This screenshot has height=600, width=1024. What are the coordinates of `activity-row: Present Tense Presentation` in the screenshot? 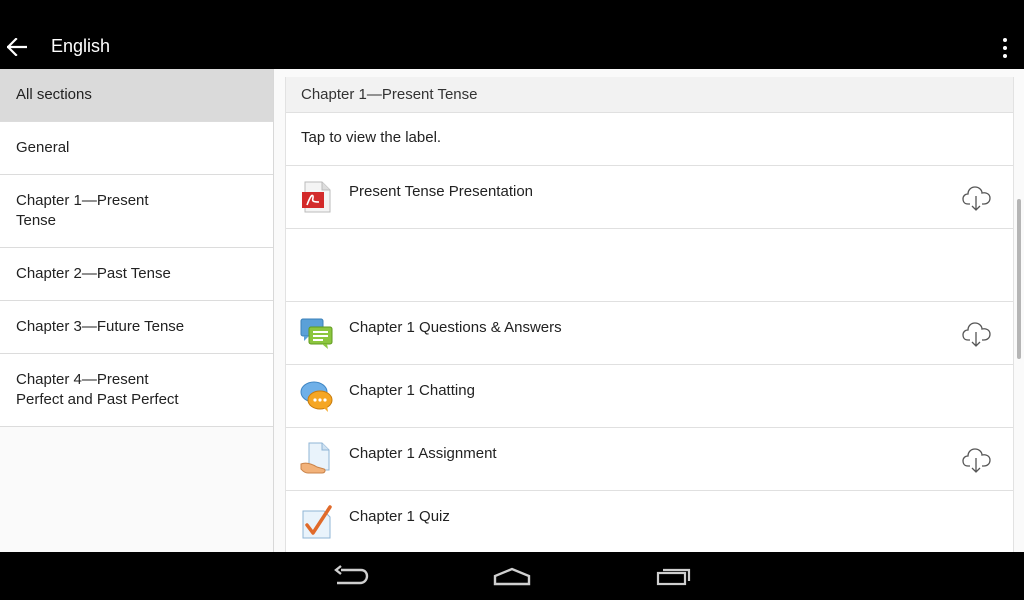 It's located at (649, 197).